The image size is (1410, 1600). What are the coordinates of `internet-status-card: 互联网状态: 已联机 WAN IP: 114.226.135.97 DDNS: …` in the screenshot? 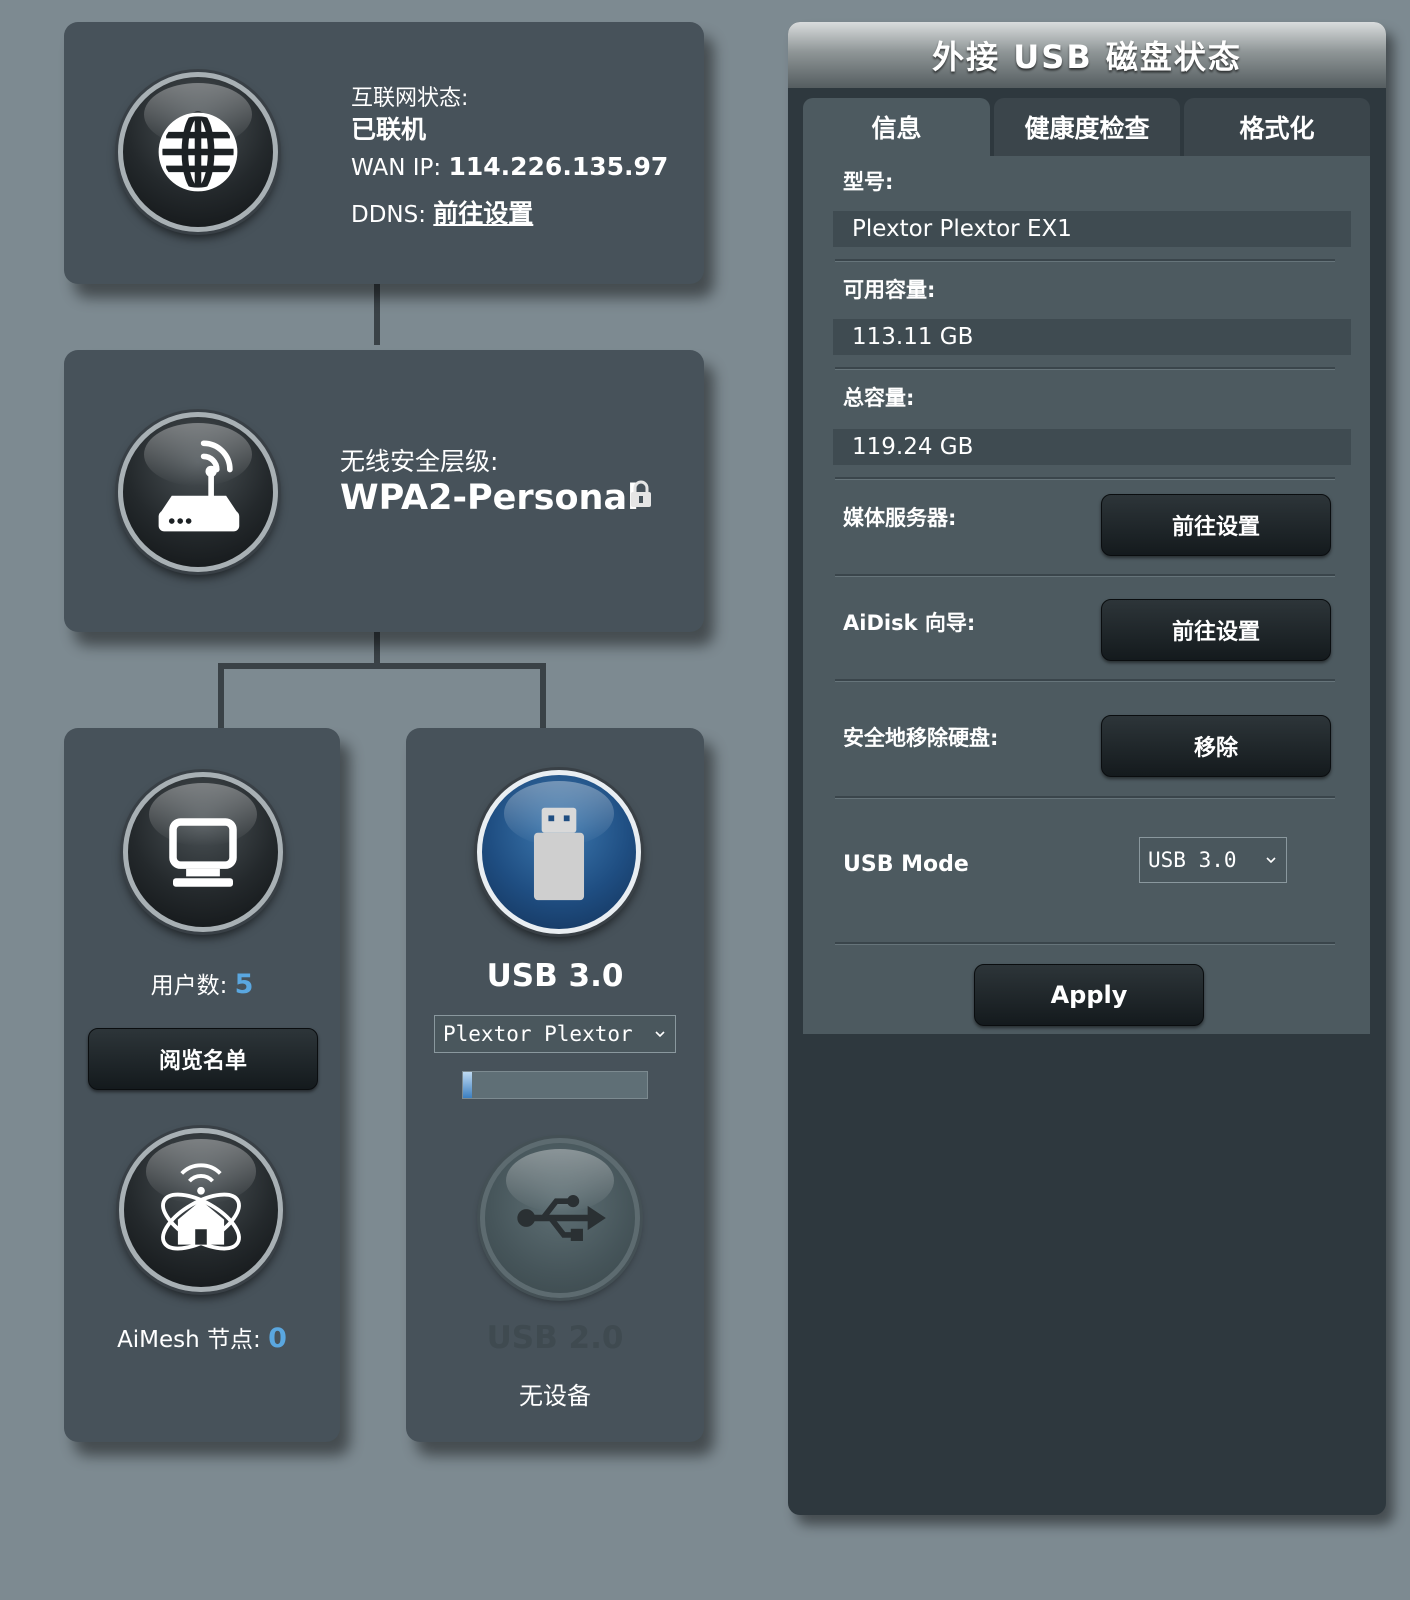 It's located at (384, 153).